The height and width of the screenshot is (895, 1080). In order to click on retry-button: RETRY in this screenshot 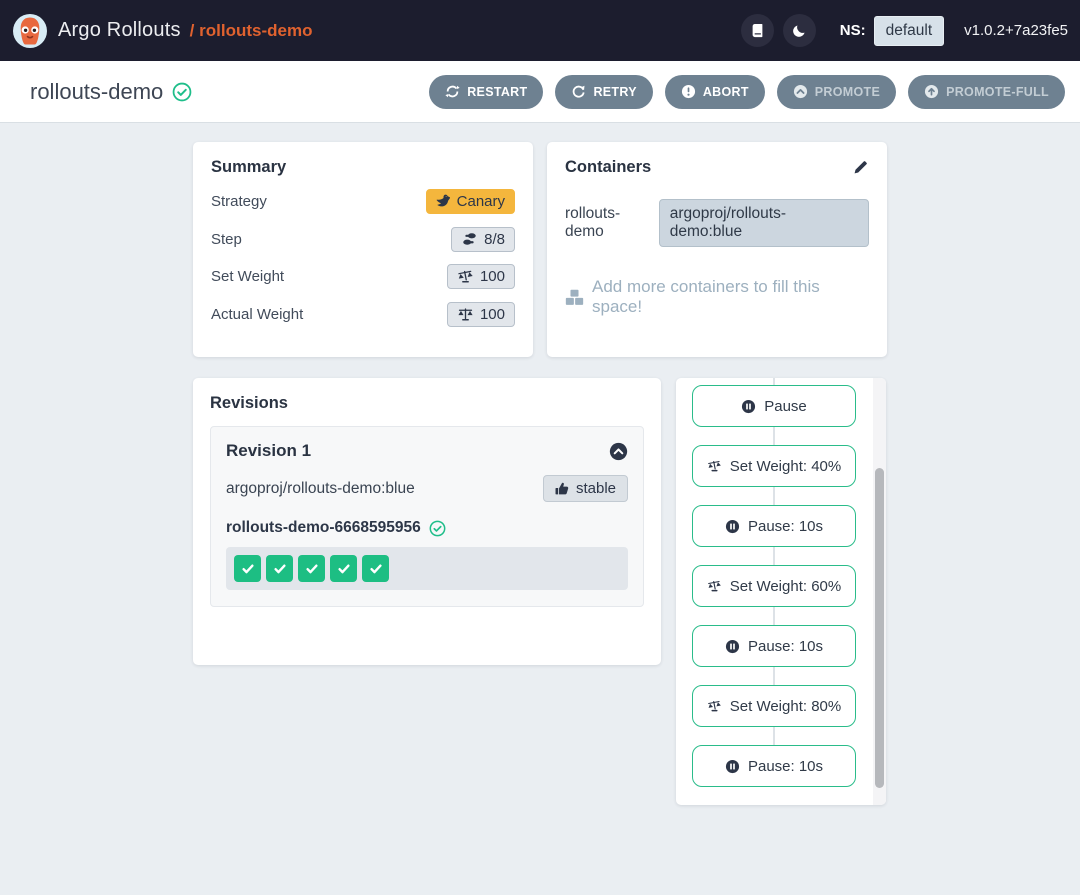, I will do `click(604, 91)`.